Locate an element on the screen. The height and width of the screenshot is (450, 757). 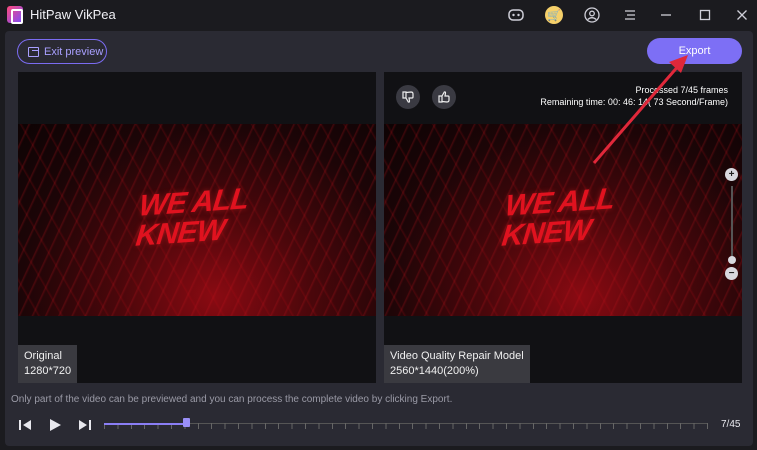
timeline-ticks is located at coordinates (406, 426).